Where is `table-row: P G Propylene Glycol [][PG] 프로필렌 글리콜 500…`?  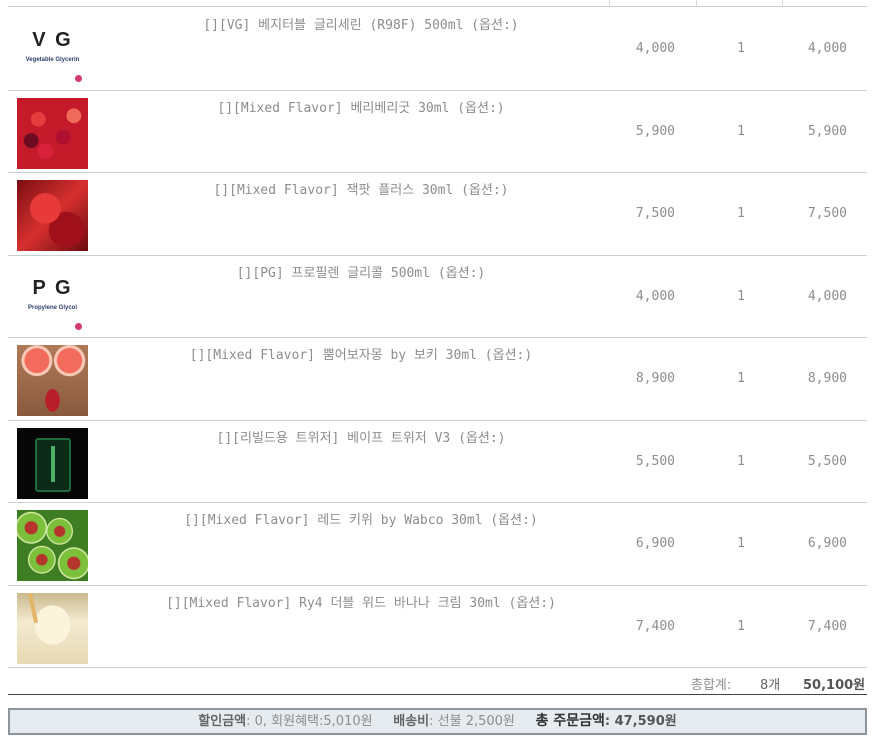
table-row: P G Propylene Glycol [][PG] 프로필렌 글리콜 500… is located at coordinates (437, 297).